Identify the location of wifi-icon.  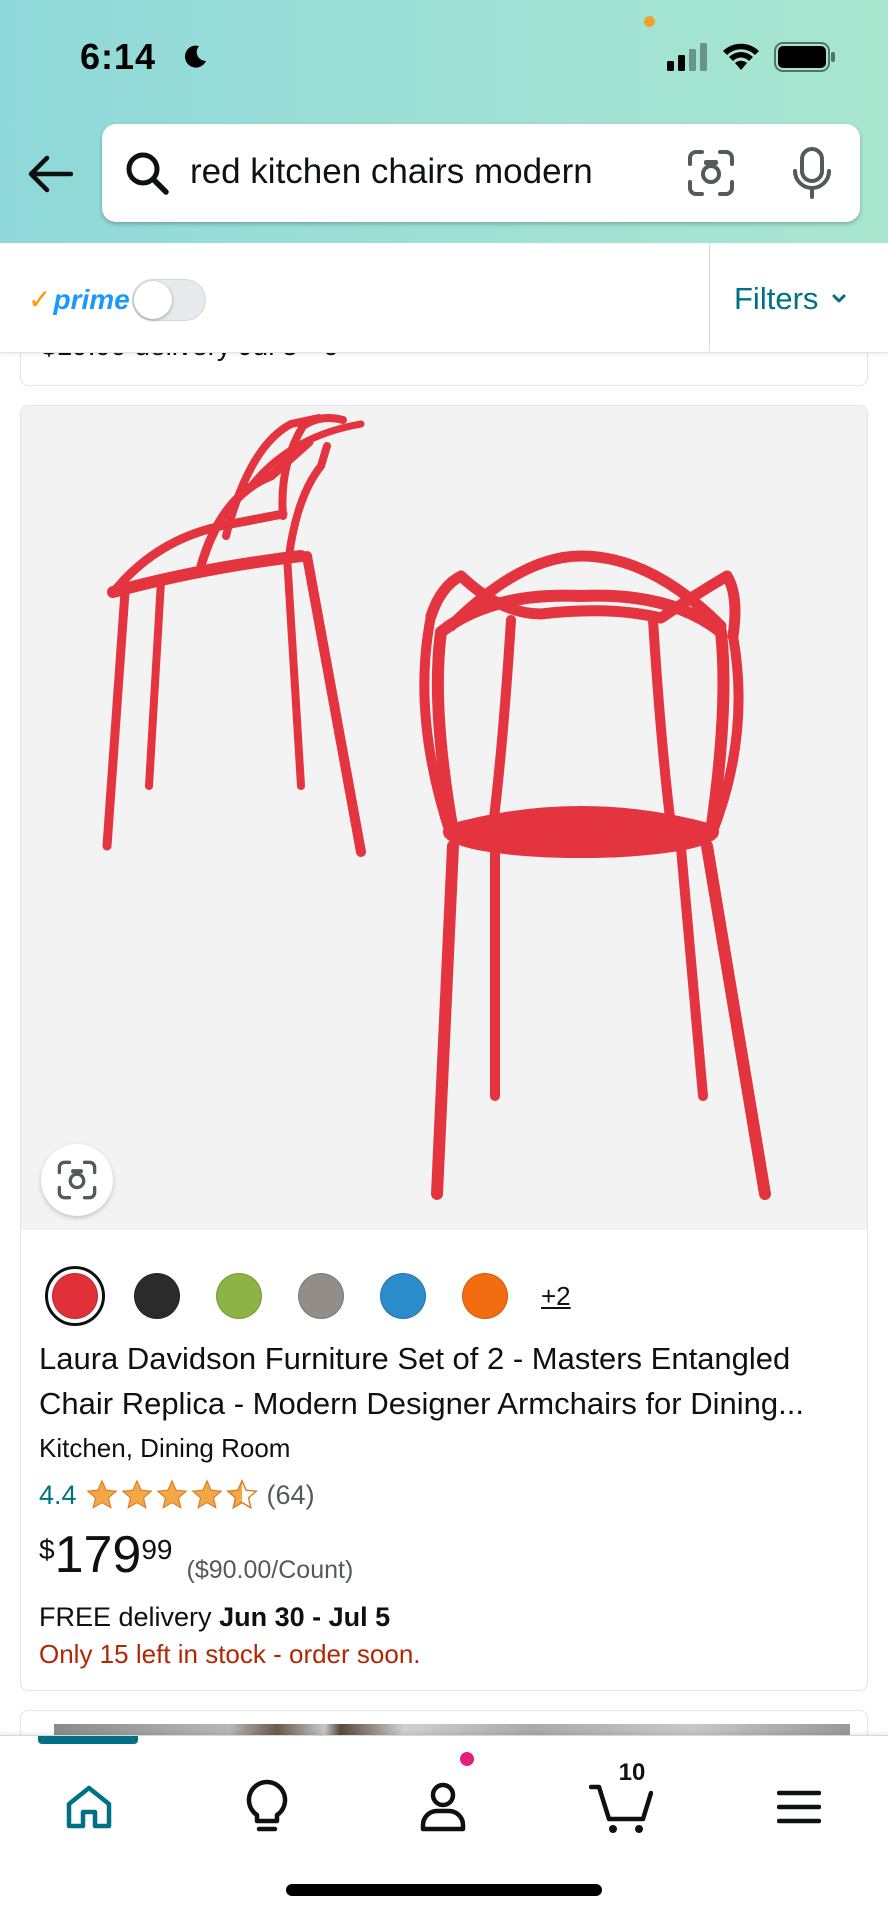
(741, 56).